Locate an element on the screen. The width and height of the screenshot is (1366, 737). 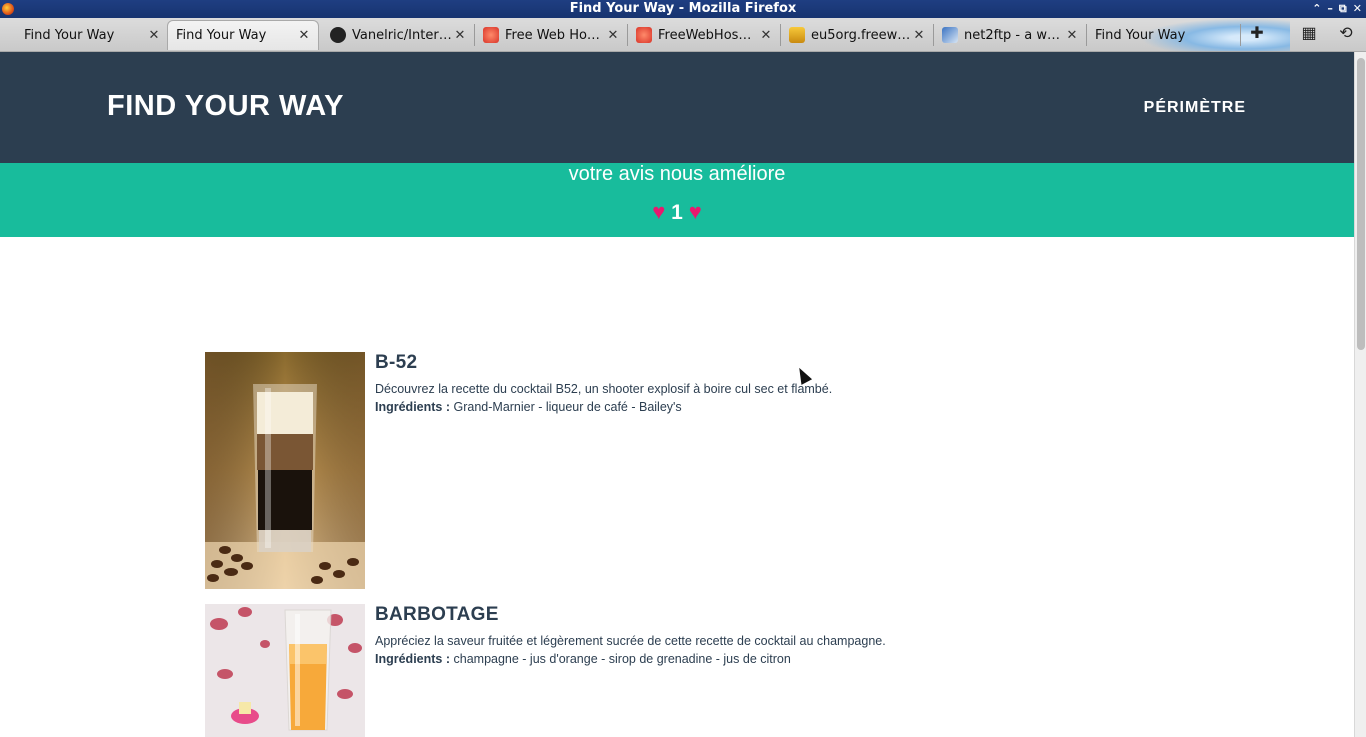
recipe-image-barbotage is located at coordinates (285, 670).